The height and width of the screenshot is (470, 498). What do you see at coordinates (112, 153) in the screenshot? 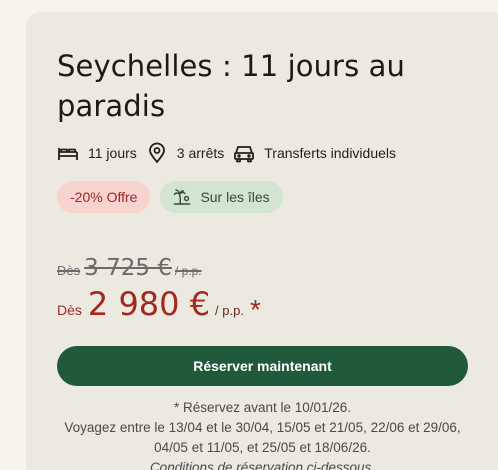
I see `feature-label: 11 jours` at bounding box center [112, 153].